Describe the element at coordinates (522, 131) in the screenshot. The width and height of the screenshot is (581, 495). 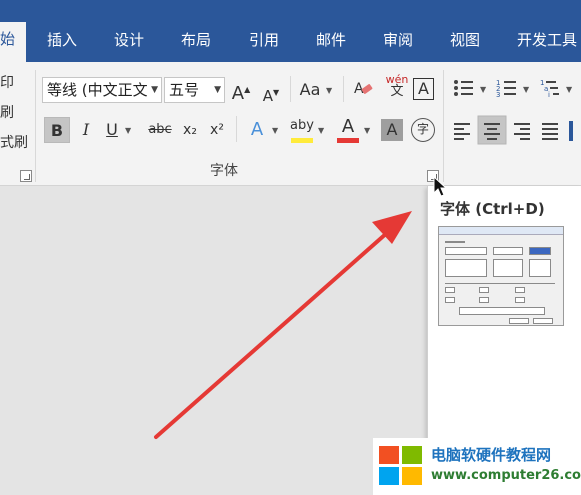
I see `align-right-icon` at that location.